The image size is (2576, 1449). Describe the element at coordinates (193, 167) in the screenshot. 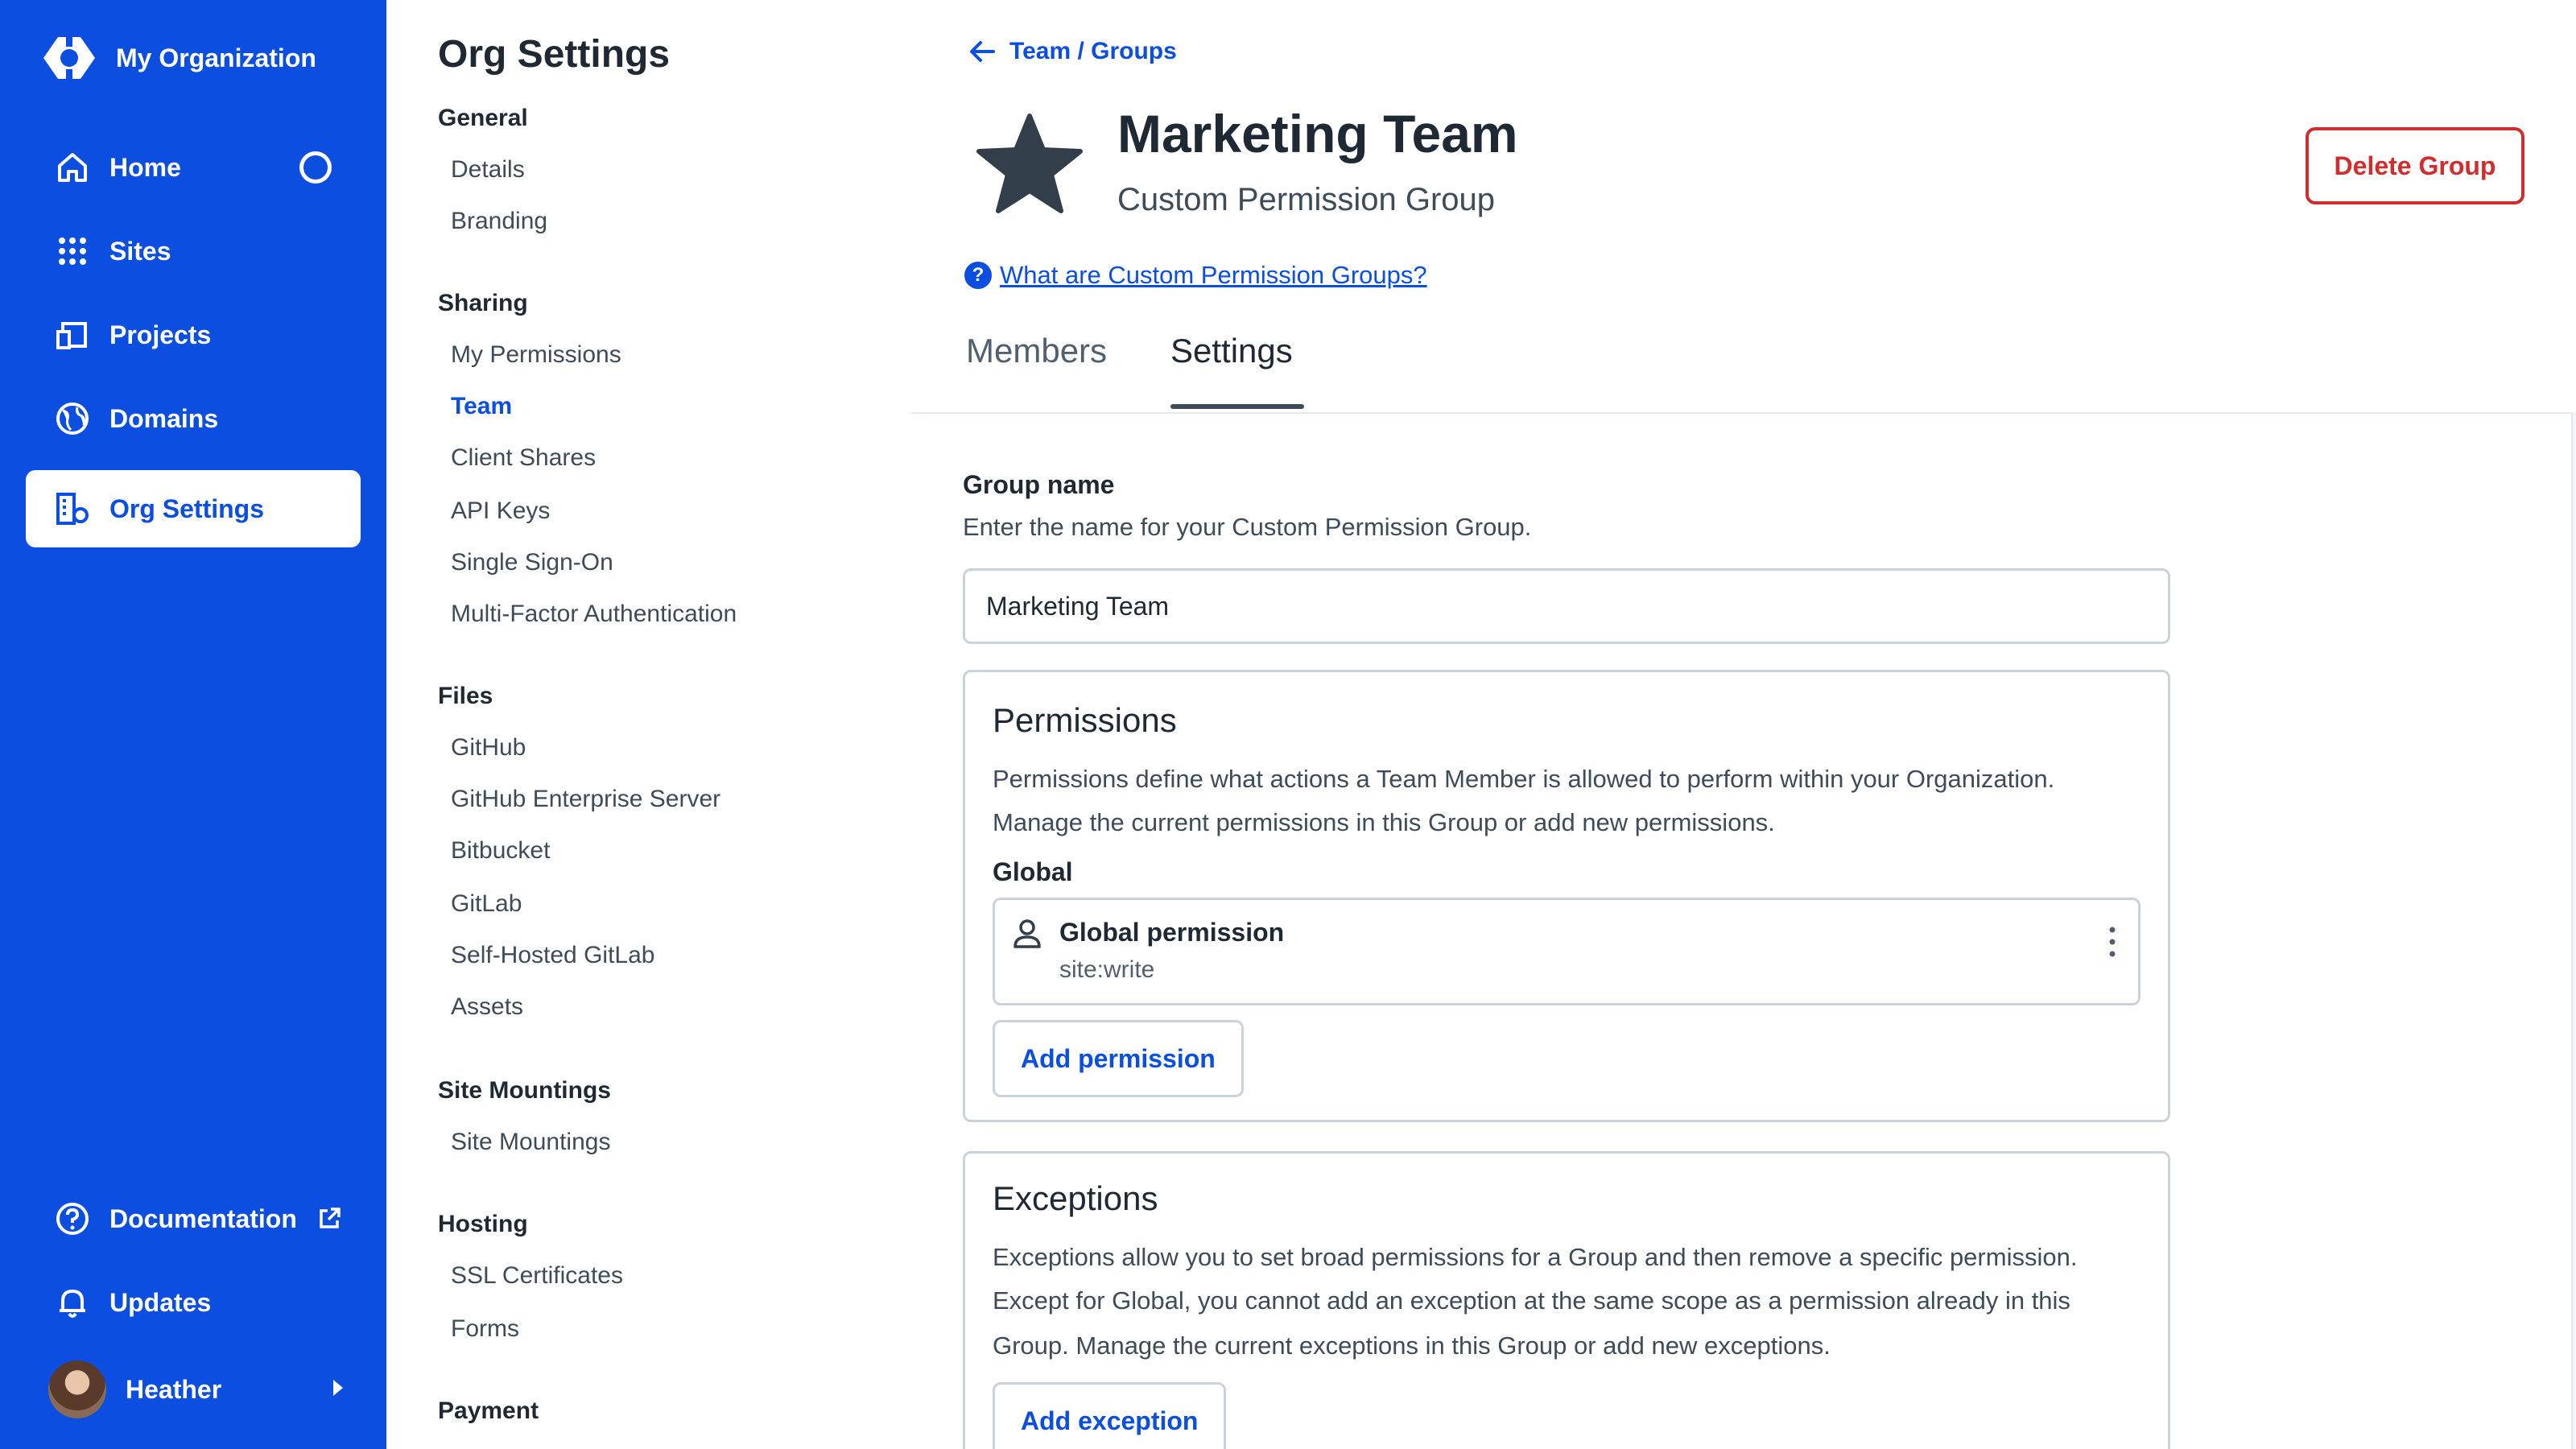

I see `nav-item-home: Home` at that location.